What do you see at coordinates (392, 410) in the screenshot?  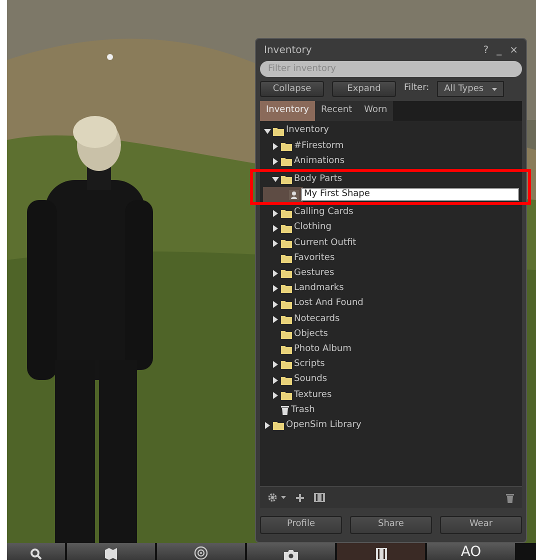 I see `tree-row: Trash` at bounding box center [392, 410].